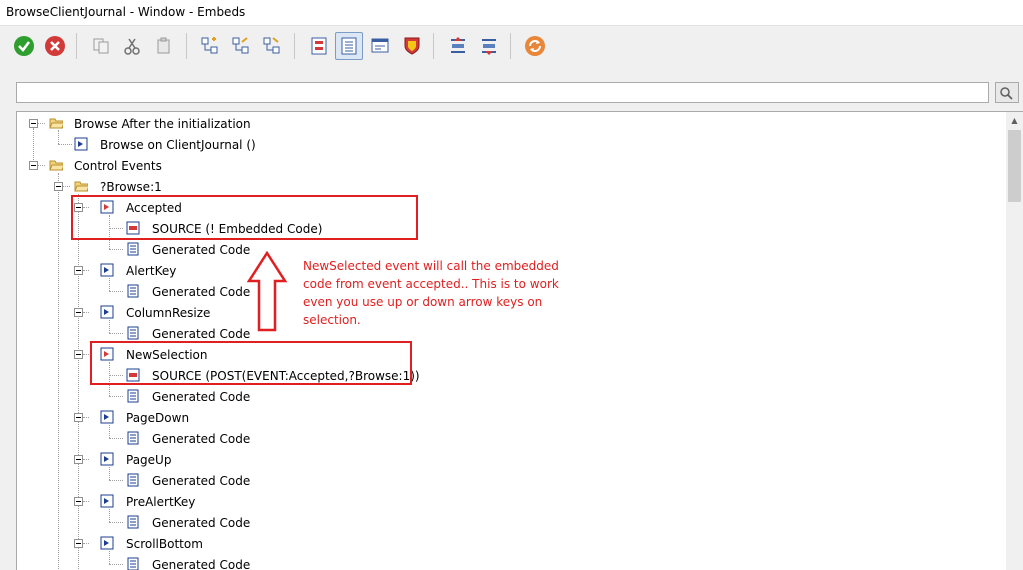 This screenshot has width=1023, height=570. What do you see at coordinates (81, 144) in the screenshot?
I see `embed-procedure-icon` at bounding box center [81, 144].